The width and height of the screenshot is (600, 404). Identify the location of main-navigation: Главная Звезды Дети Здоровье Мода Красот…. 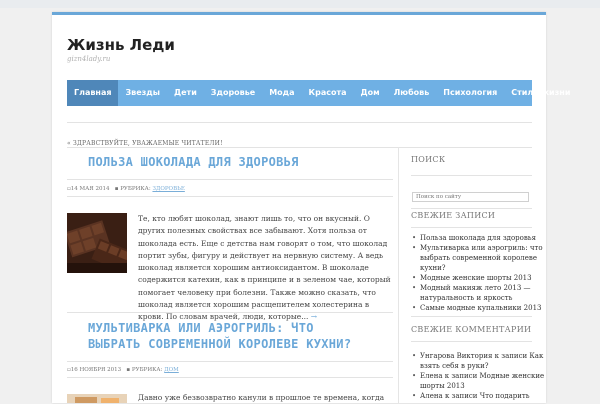
(318, 93).